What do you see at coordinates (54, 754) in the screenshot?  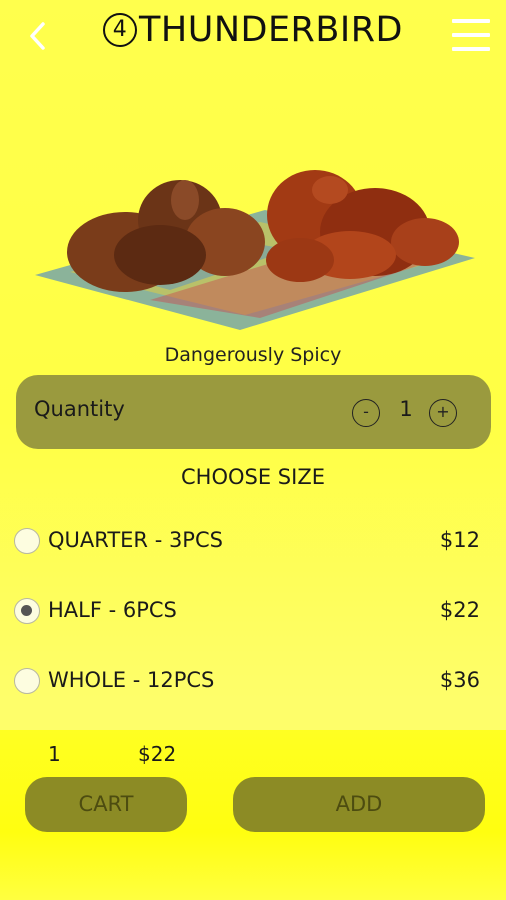 I see `footer-quantity: 1` at bounding box center [54, 754].